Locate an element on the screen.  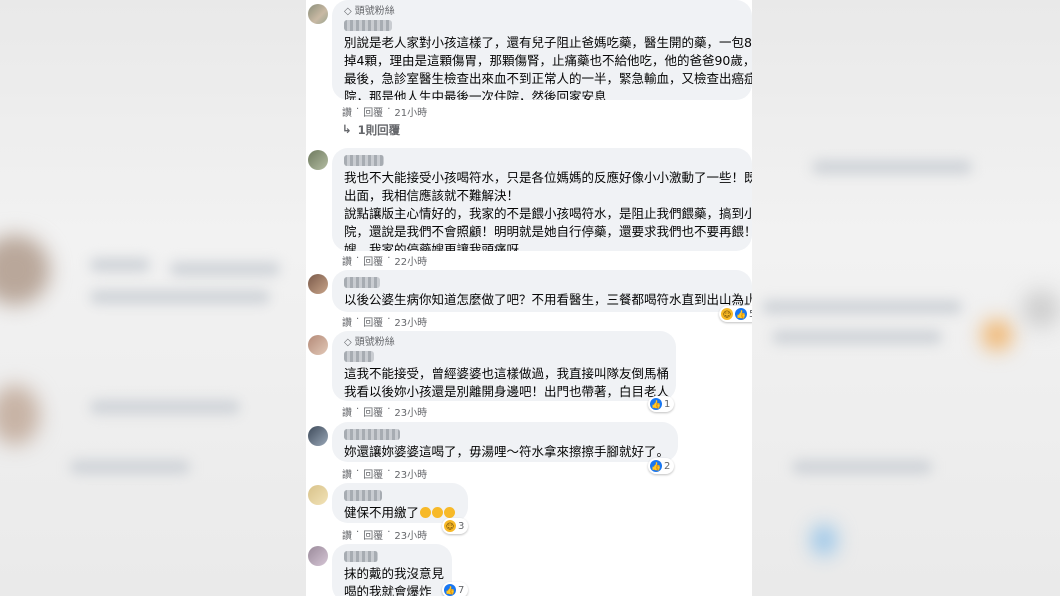
reaction-summary: ☺ 👍 5 is located at coordinates (735, 314).